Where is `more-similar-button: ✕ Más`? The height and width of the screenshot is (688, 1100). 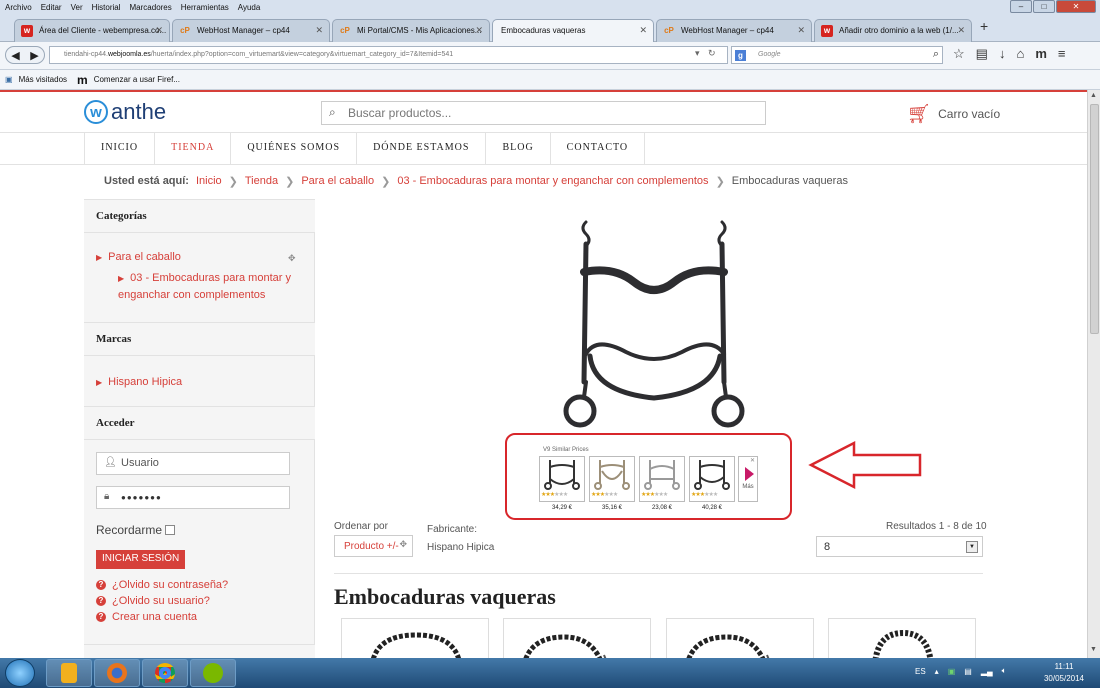 more-similar-button: ✕ Más is located at coordinates (748, 479).